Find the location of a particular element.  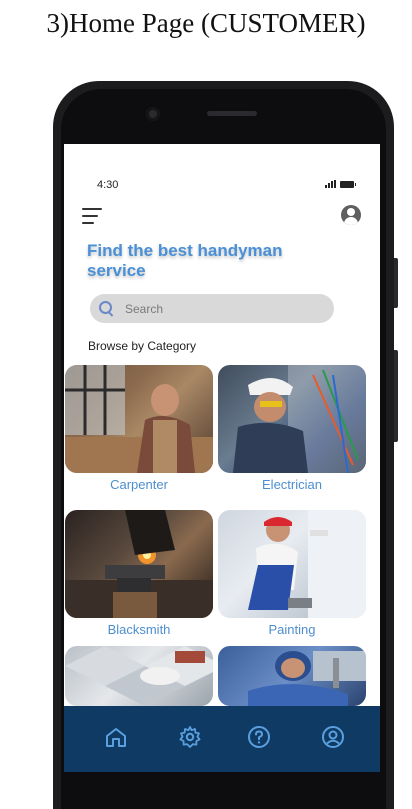

carpenter-photo is located at coordinates (139, 419).